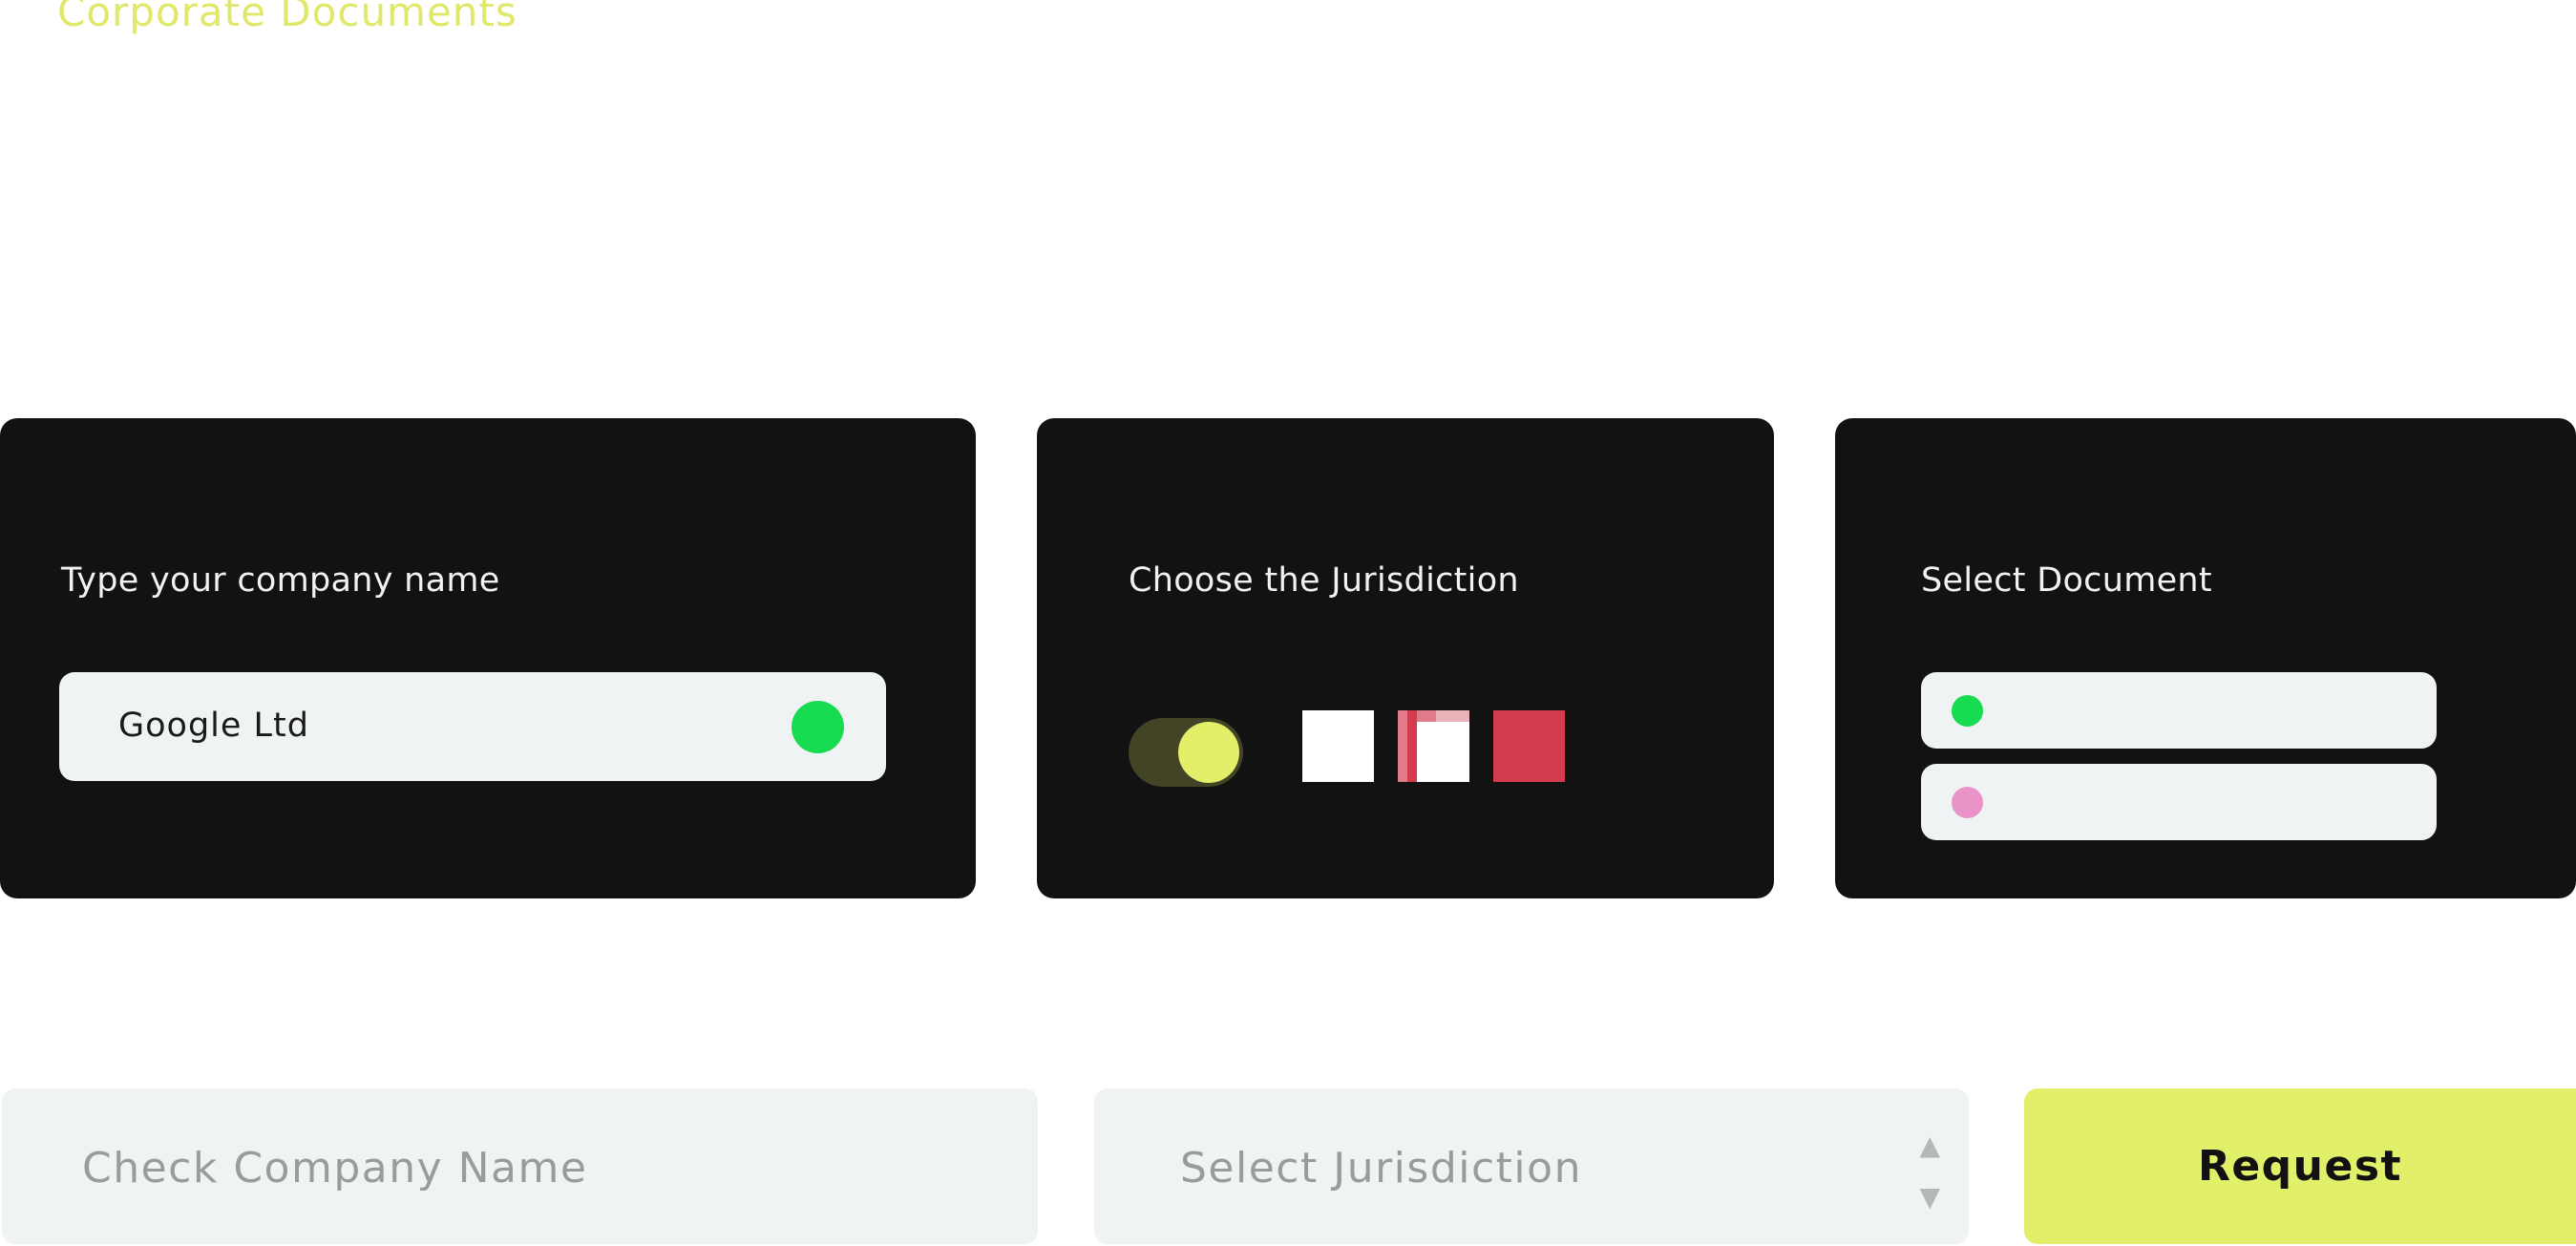 This screenshot has width=2576, height=1246. Describe the element at coordinates (1929, 1145) in the screenshot. I see `arrow-up-icon: ▲` at that location.